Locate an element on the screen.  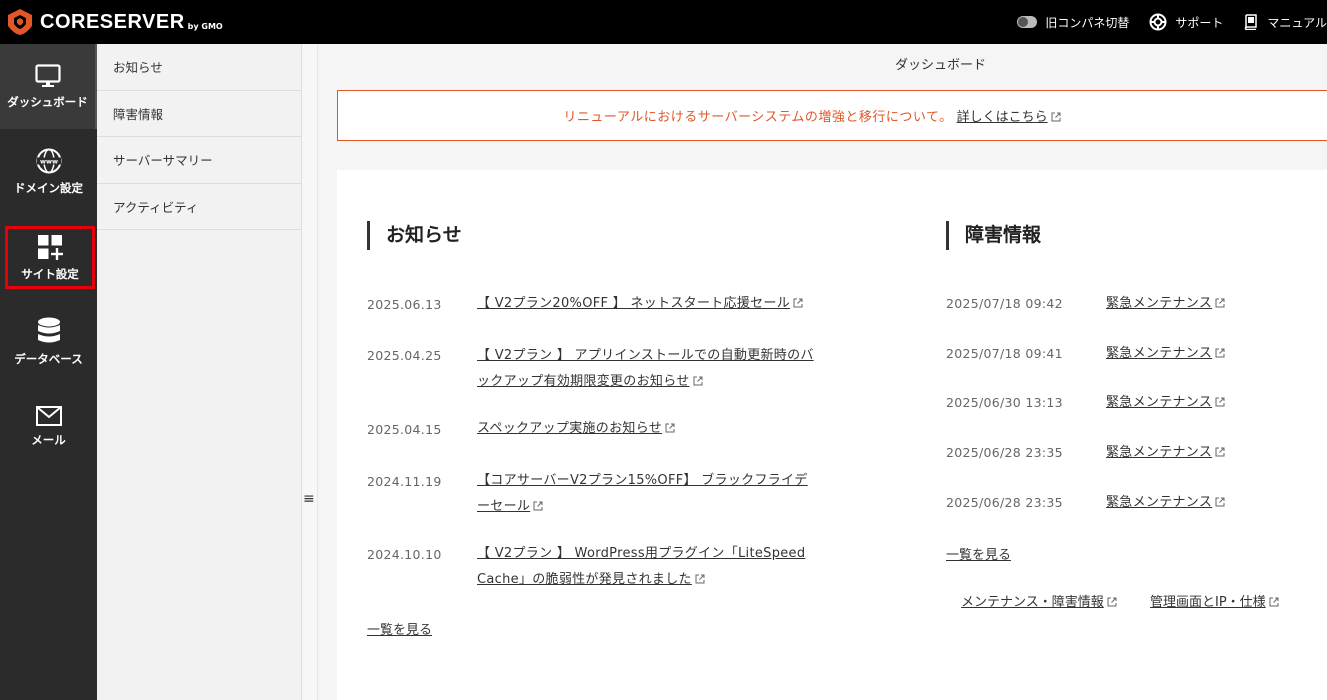
news-link: 【コアサーバーV2プラン15%OFF】 ブラックフライデ ーセール is located at coordinates (672, 494).